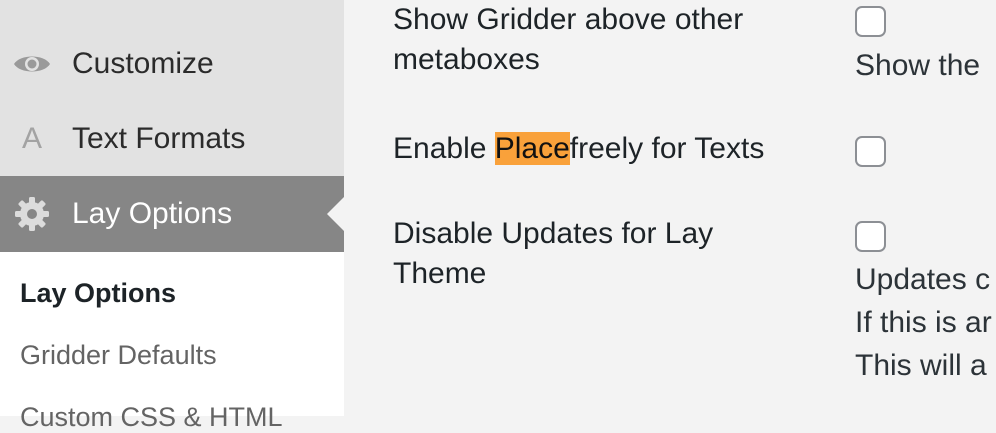 This screenshot has width=996, height=433. I want to click on sidebar-item-label: Lay Options, so click(152, 213).